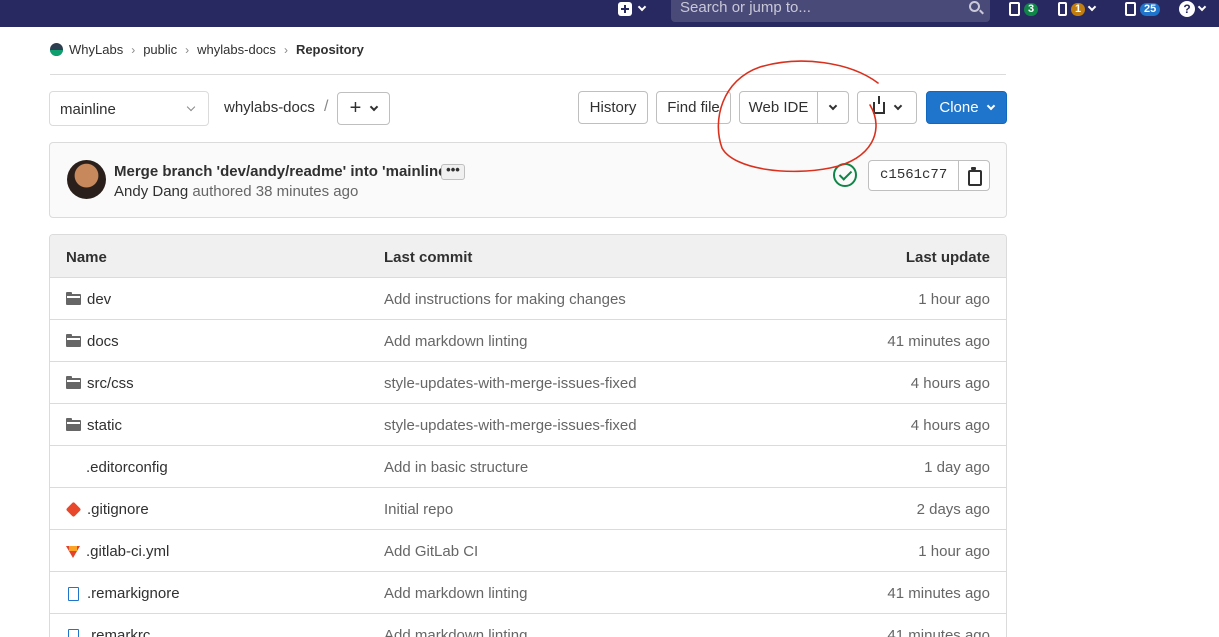 This screenshot has width=1219, height=637. What do you see at coordinates (99, 299) in the screenshot?
I see `file-name: dev` at bounding box center [99, 299].